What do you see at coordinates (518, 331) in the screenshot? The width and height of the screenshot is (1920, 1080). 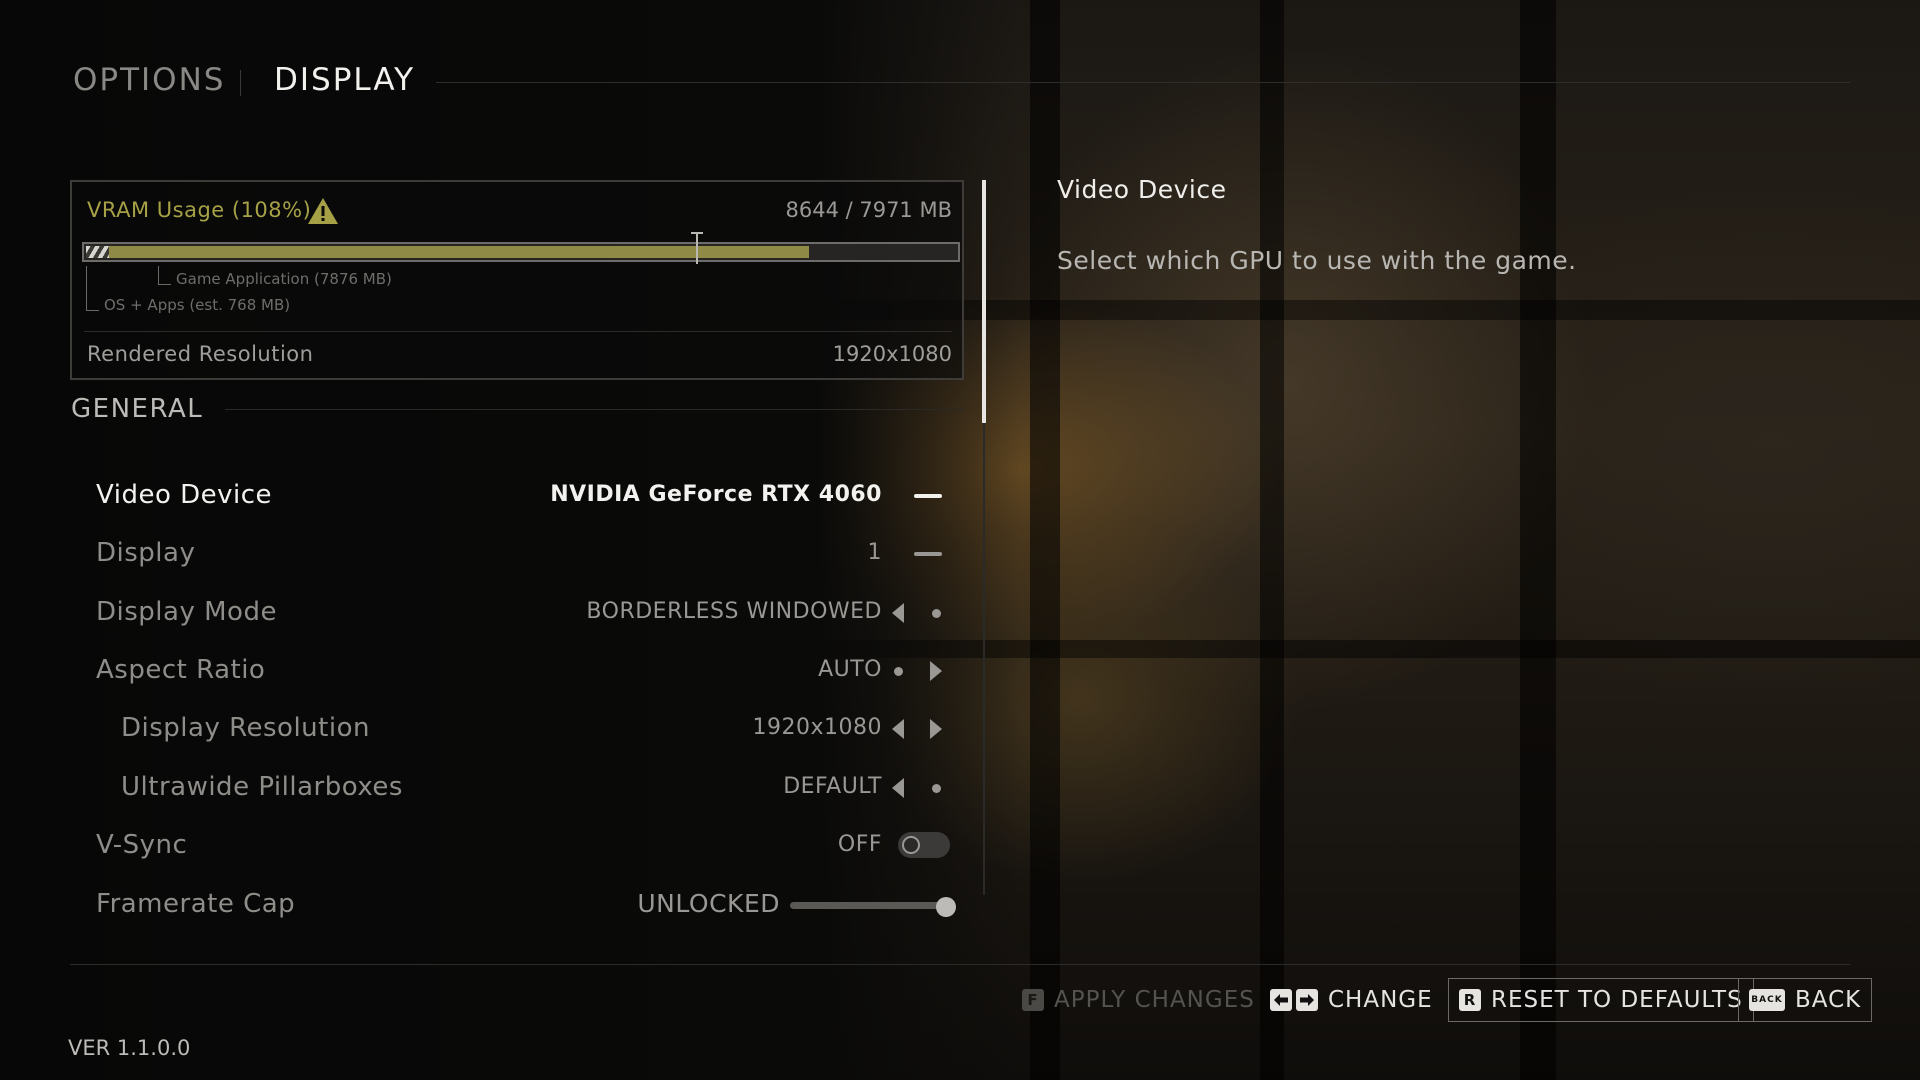 I see `vram-divider` at bounding box center [518, 331].